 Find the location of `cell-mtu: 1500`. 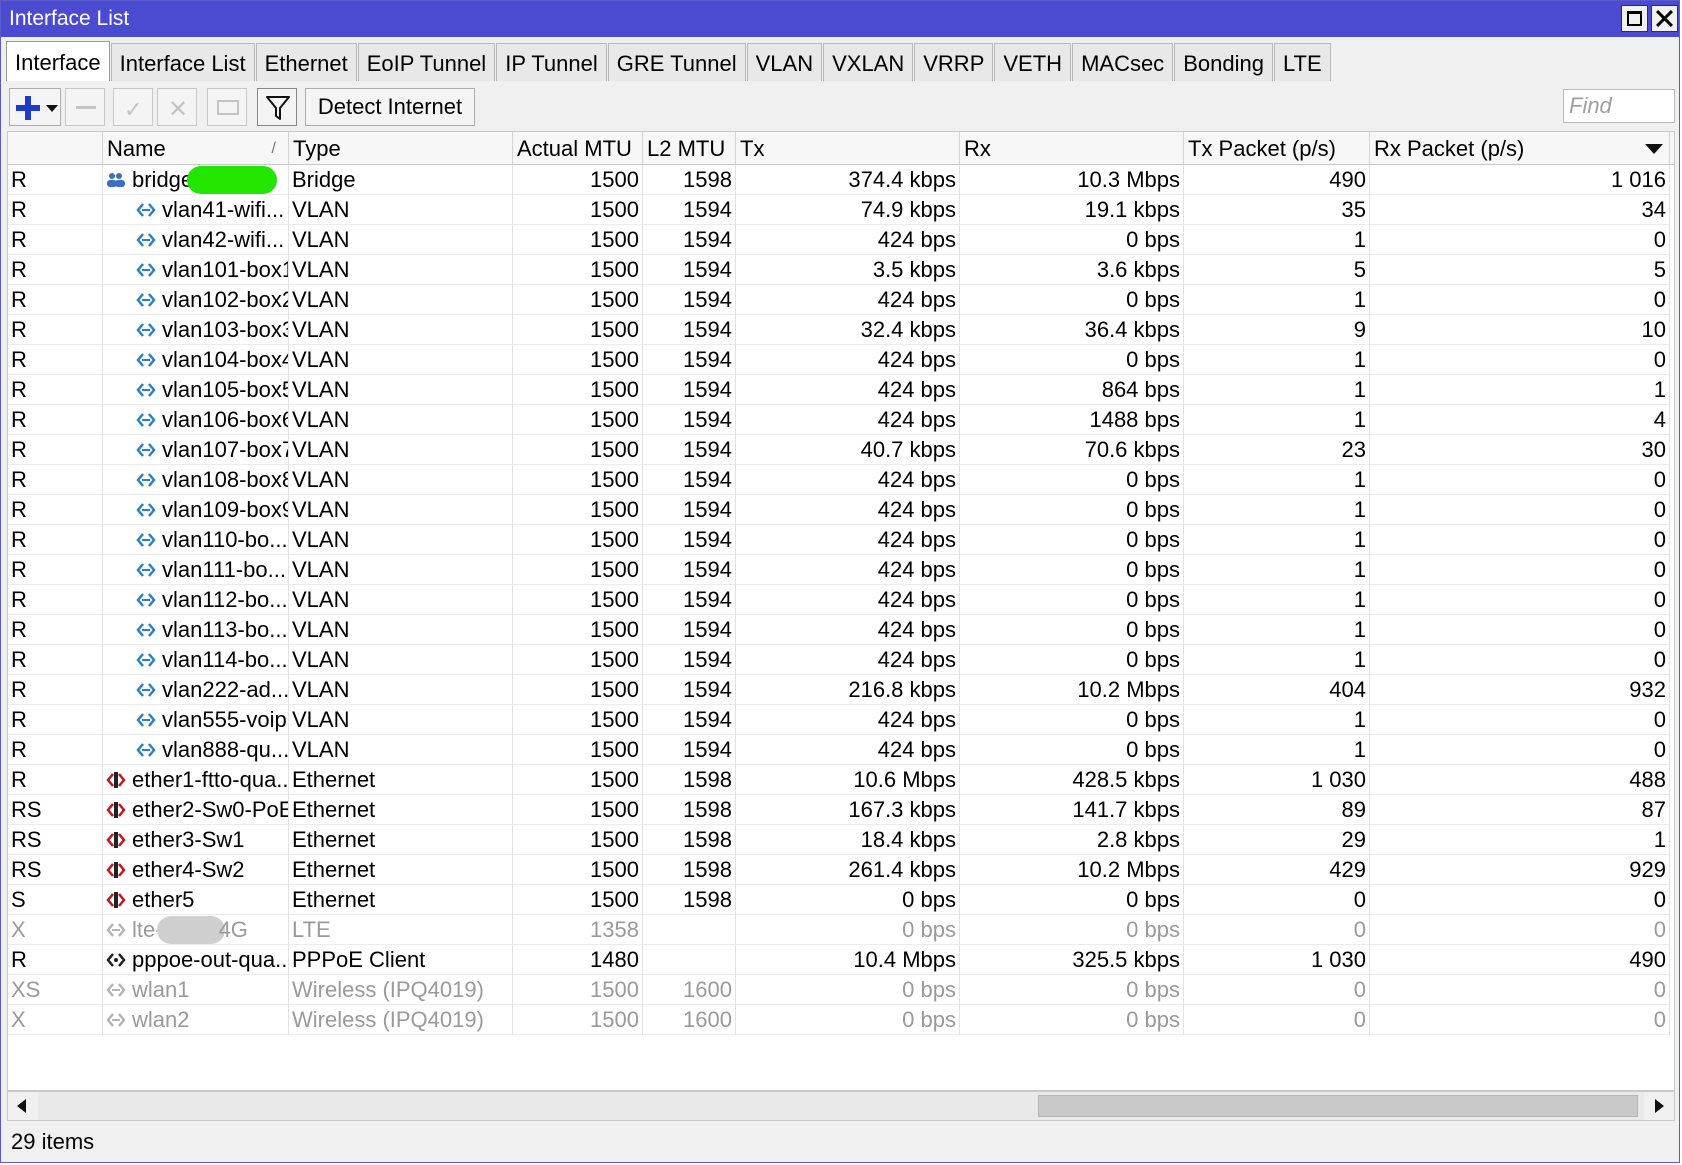

cell-mtu: 1500 is located at coordinates (578, 540).